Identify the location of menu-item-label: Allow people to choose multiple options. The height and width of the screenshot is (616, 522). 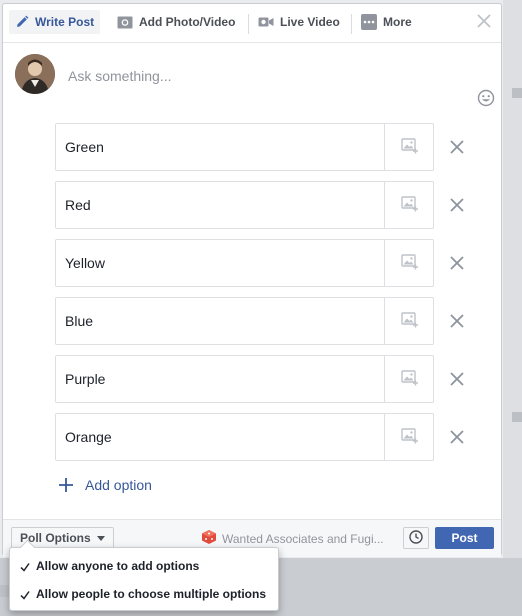
(151, 594).